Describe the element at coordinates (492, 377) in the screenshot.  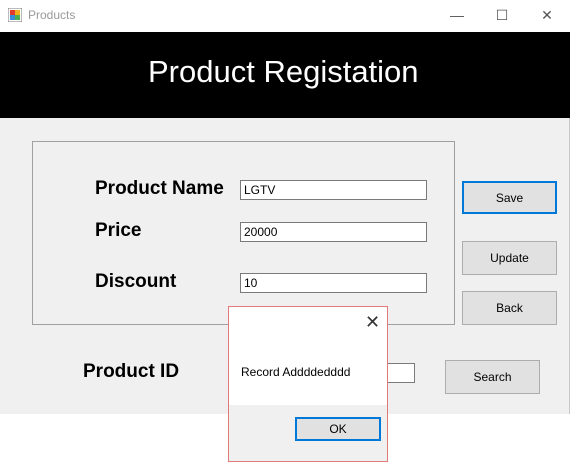
I see `search-button: Search` at that location.